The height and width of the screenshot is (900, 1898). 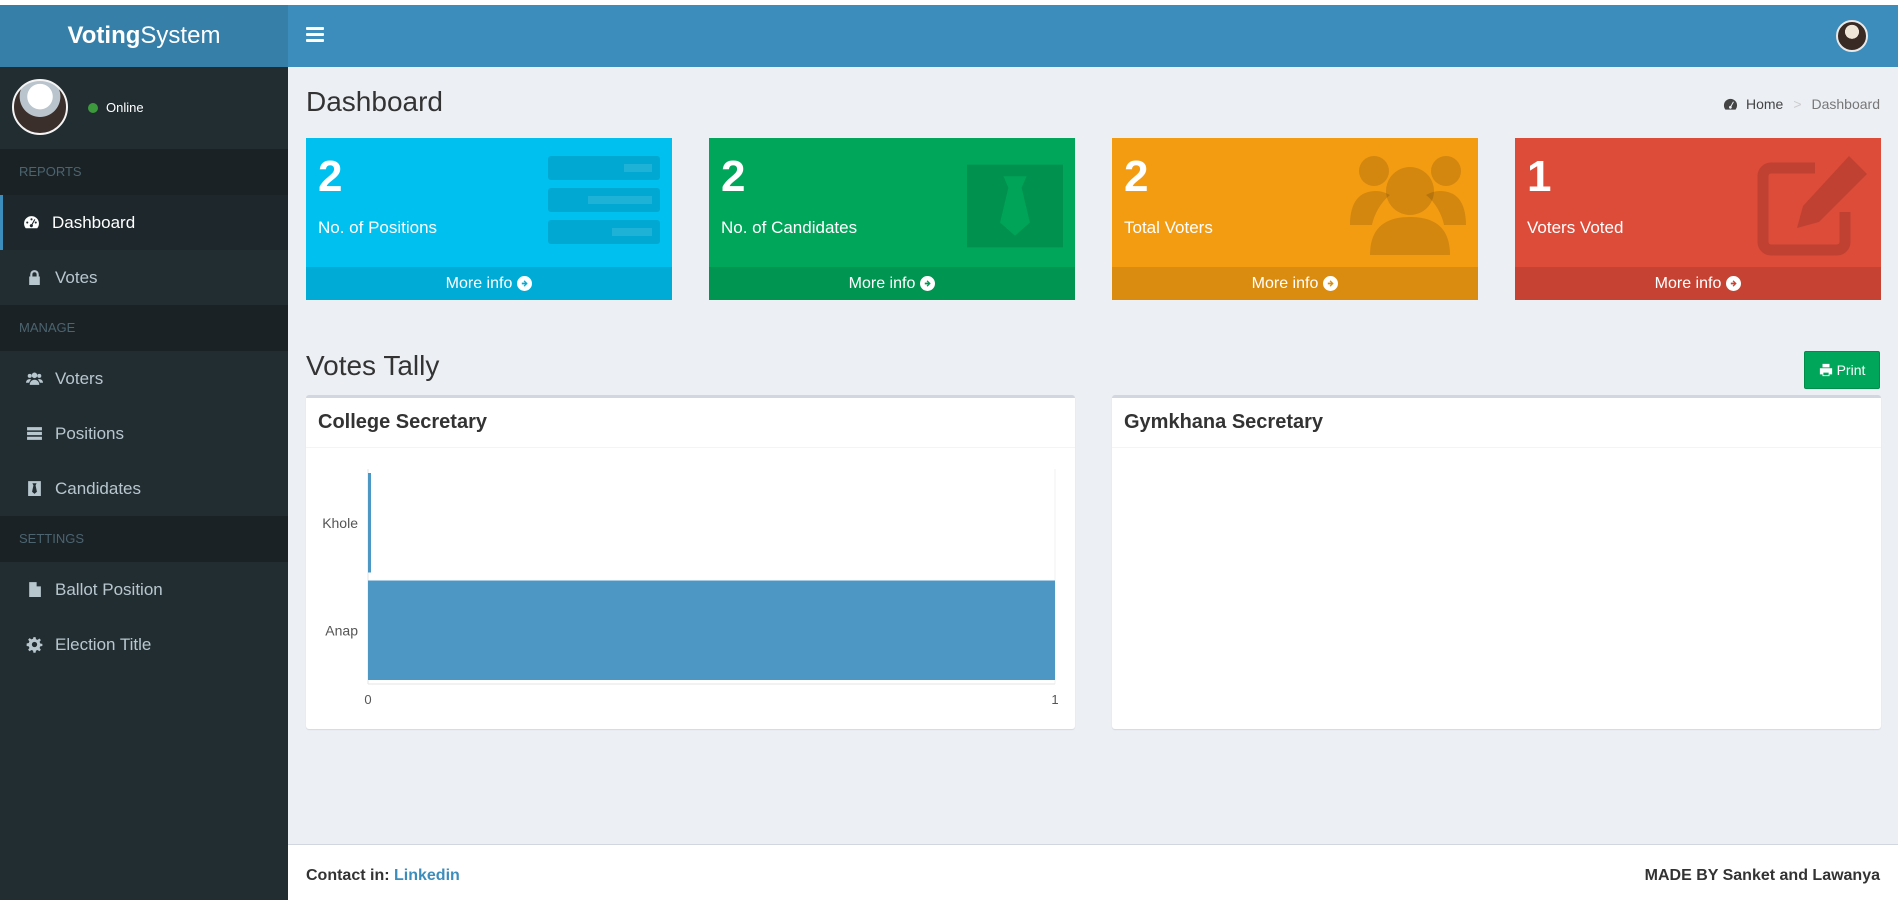 I want to click on sidebar-toggle-icon, so click(x=315, y=35).